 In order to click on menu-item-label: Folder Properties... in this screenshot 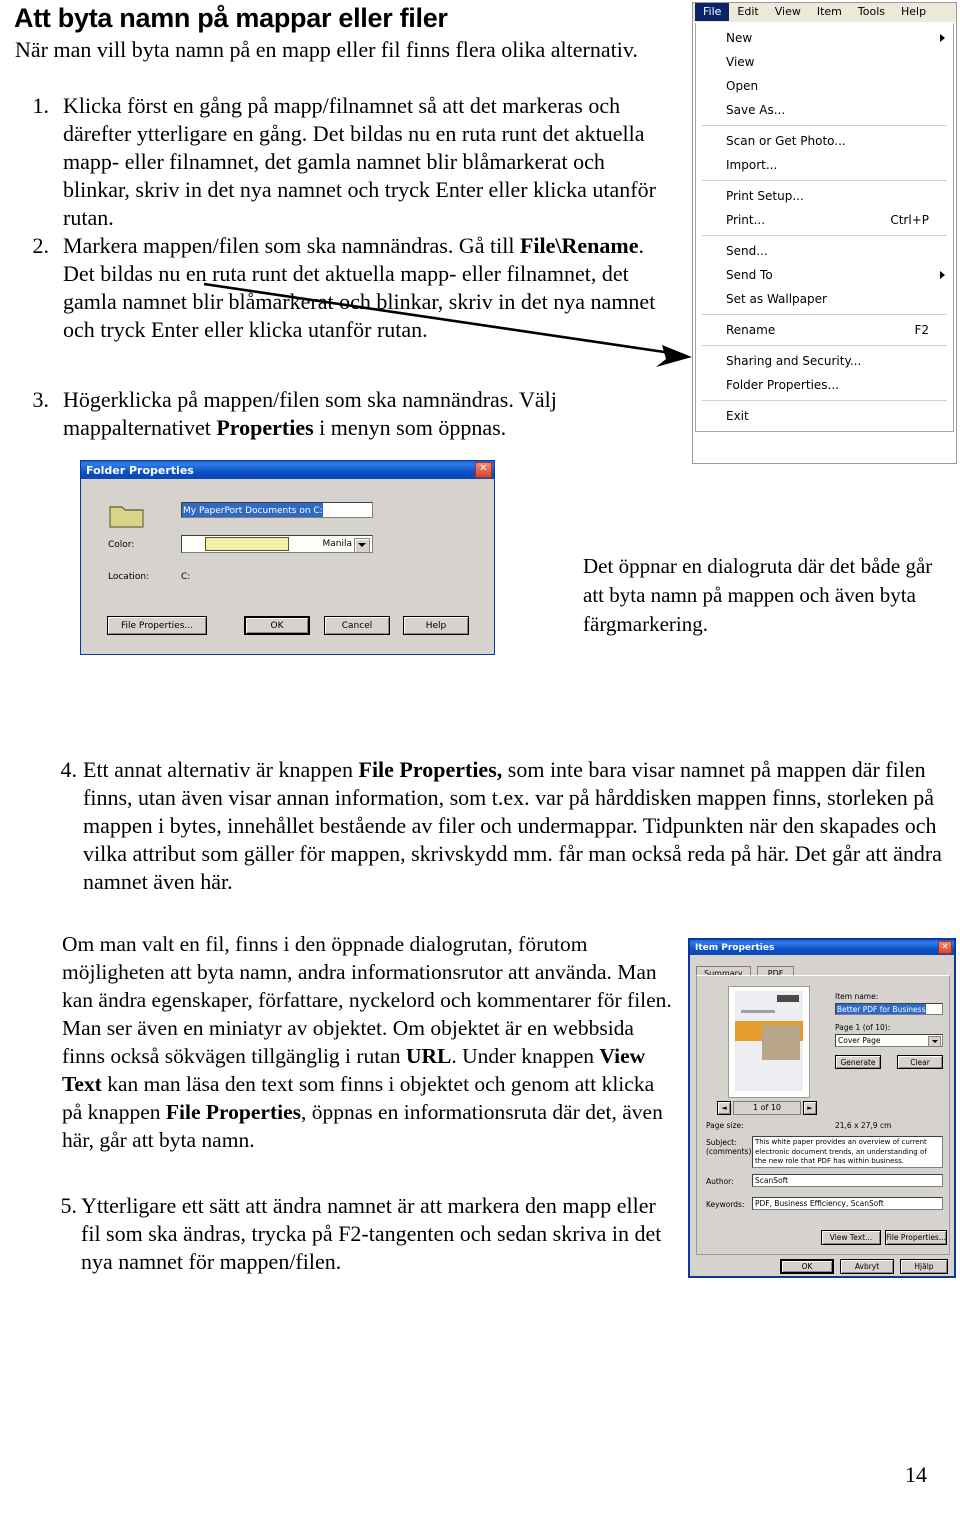, I will do `click(782, 385)`.